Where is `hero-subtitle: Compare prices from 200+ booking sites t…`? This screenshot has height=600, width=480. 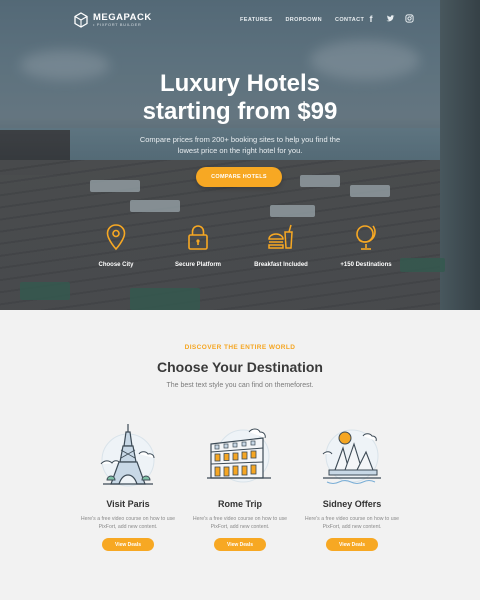 hero-subtitle: Compare prices from 200+ booking sites t… is located at coordinates (240, 145).